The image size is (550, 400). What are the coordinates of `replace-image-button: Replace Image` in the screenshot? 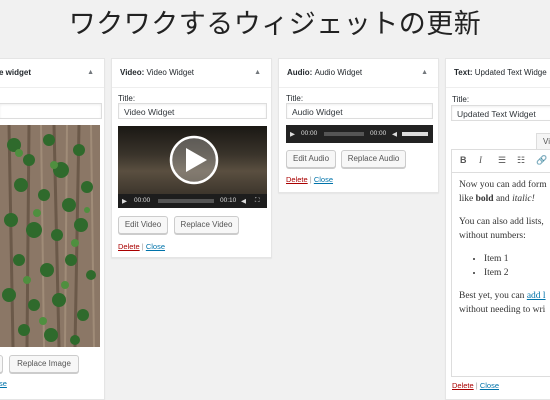 It's located at (44, 364).